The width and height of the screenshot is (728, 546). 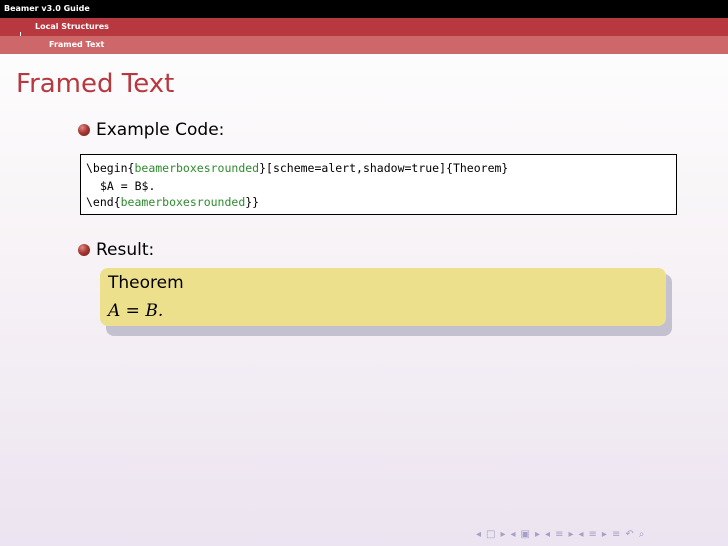 What do you see at coordinates (47, 8) in the screenshot?
I see `document-title: Beamer v3.0 Guide` at bounding box center [47, 8].